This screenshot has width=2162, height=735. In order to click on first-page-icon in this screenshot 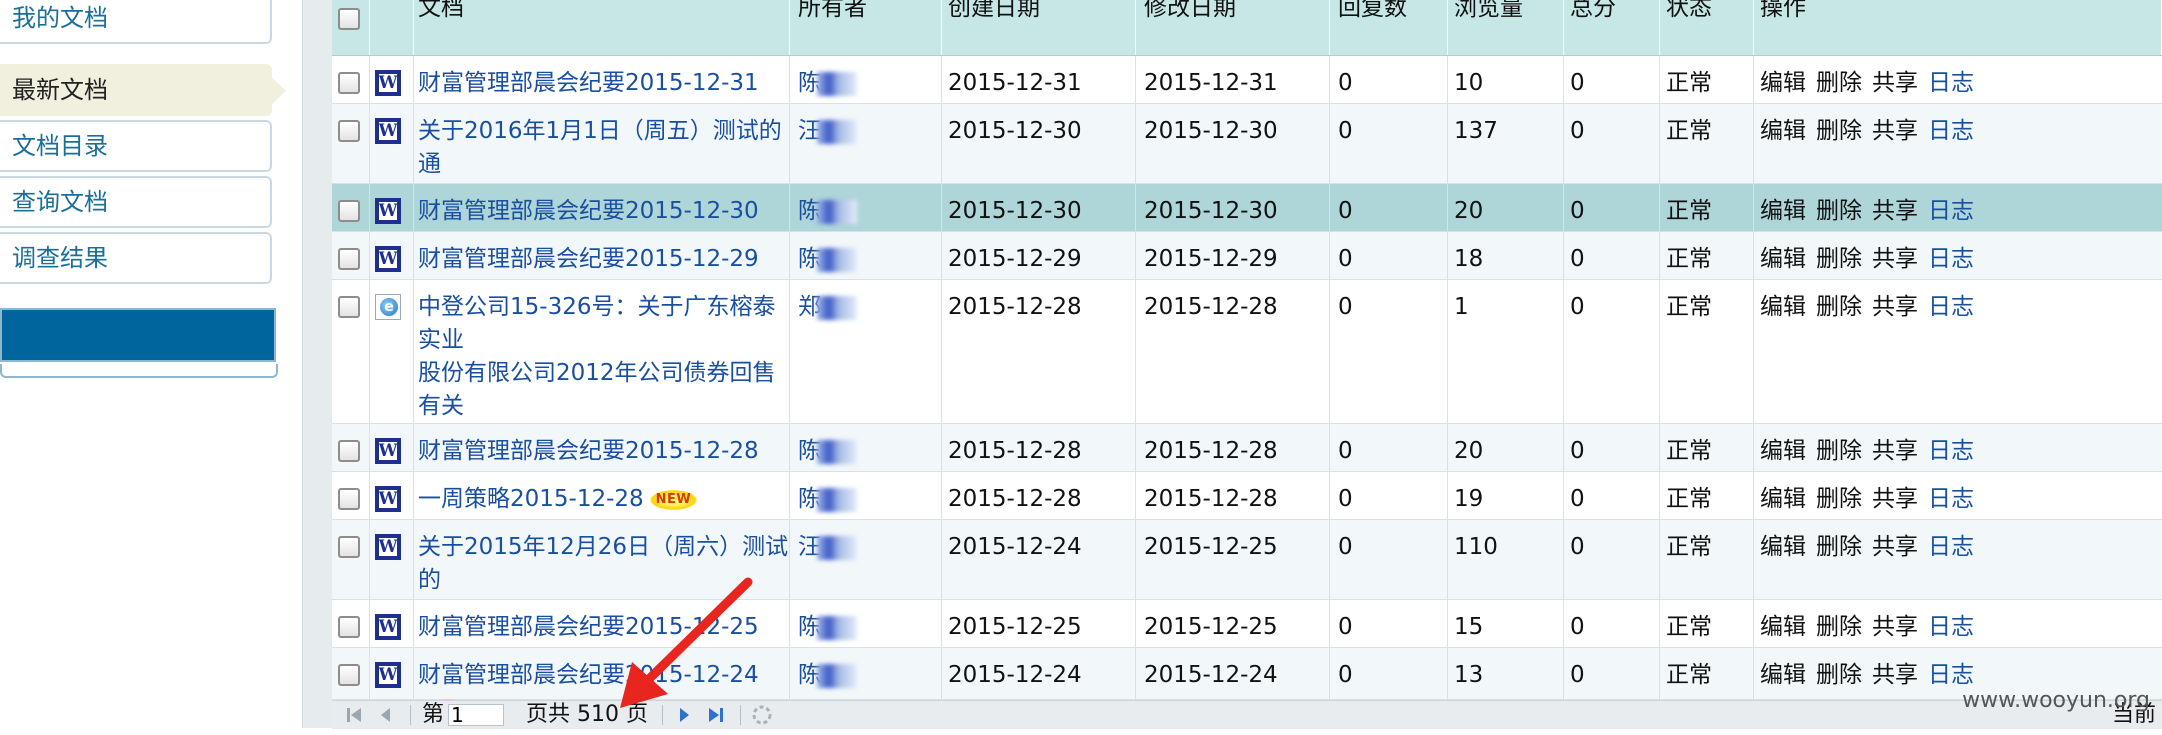, I will do `click(354, 715)`.